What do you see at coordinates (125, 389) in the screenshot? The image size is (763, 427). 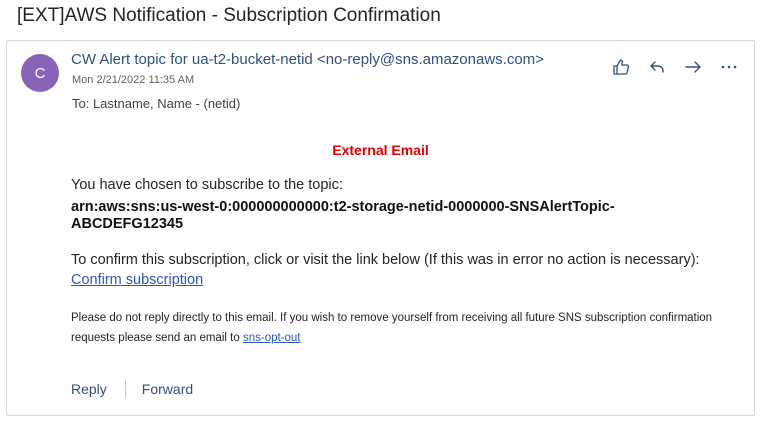 I see `divider` at bounding box center [125, 389].